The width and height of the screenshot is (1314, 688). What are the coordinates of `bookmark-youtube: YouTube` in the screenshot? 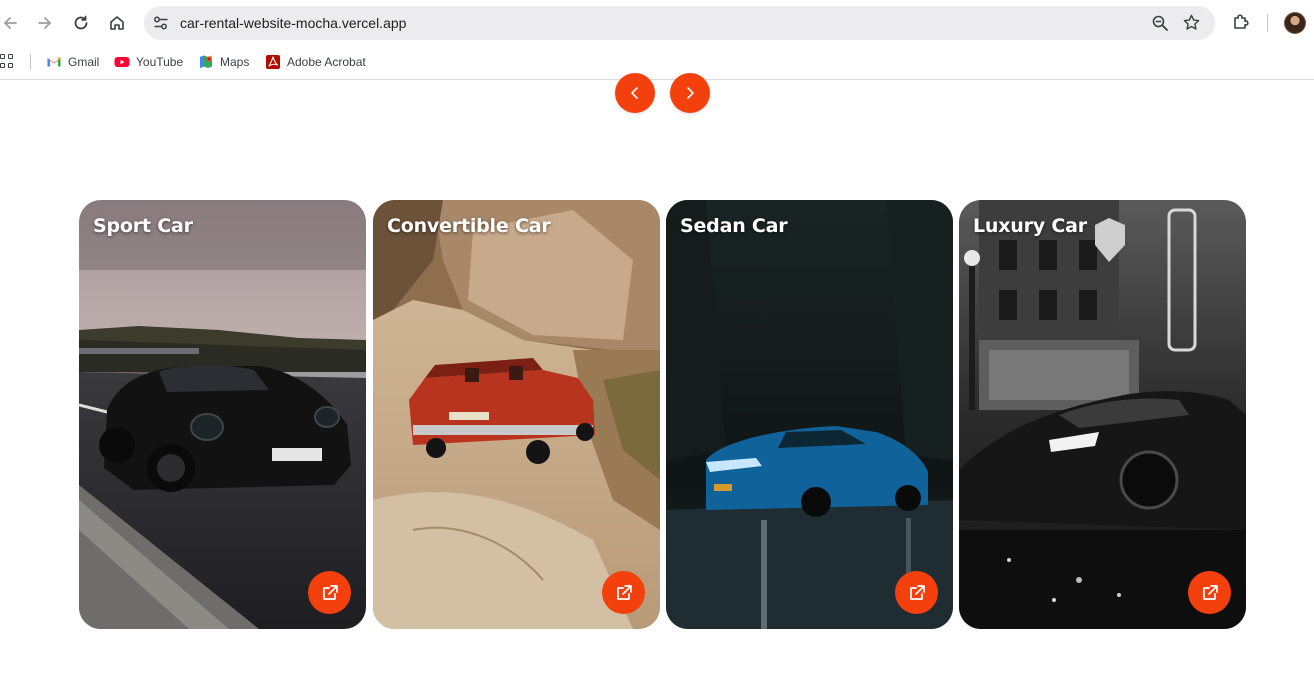 It's located at (148, 62).